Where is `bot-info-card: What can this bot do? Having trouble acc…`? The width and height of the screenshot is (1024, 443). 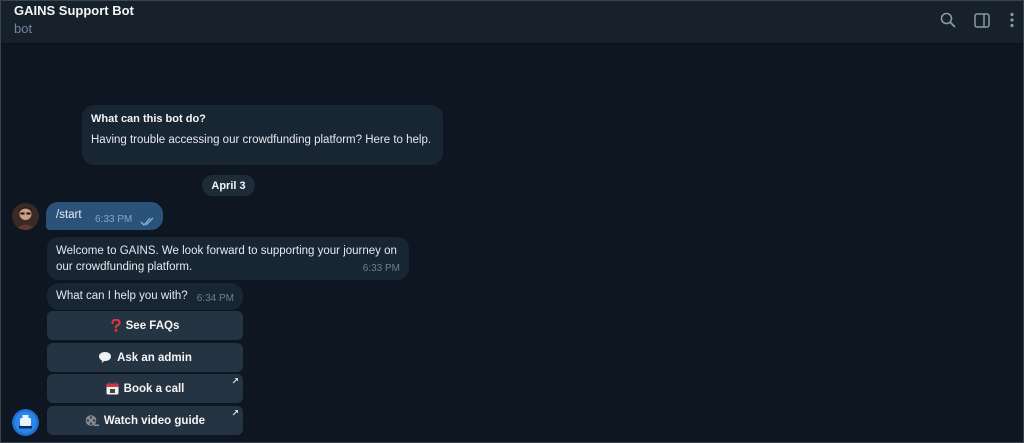
bot-info-card: What can this bot do? Having trouble acc… is located at coordinates (262, 135).